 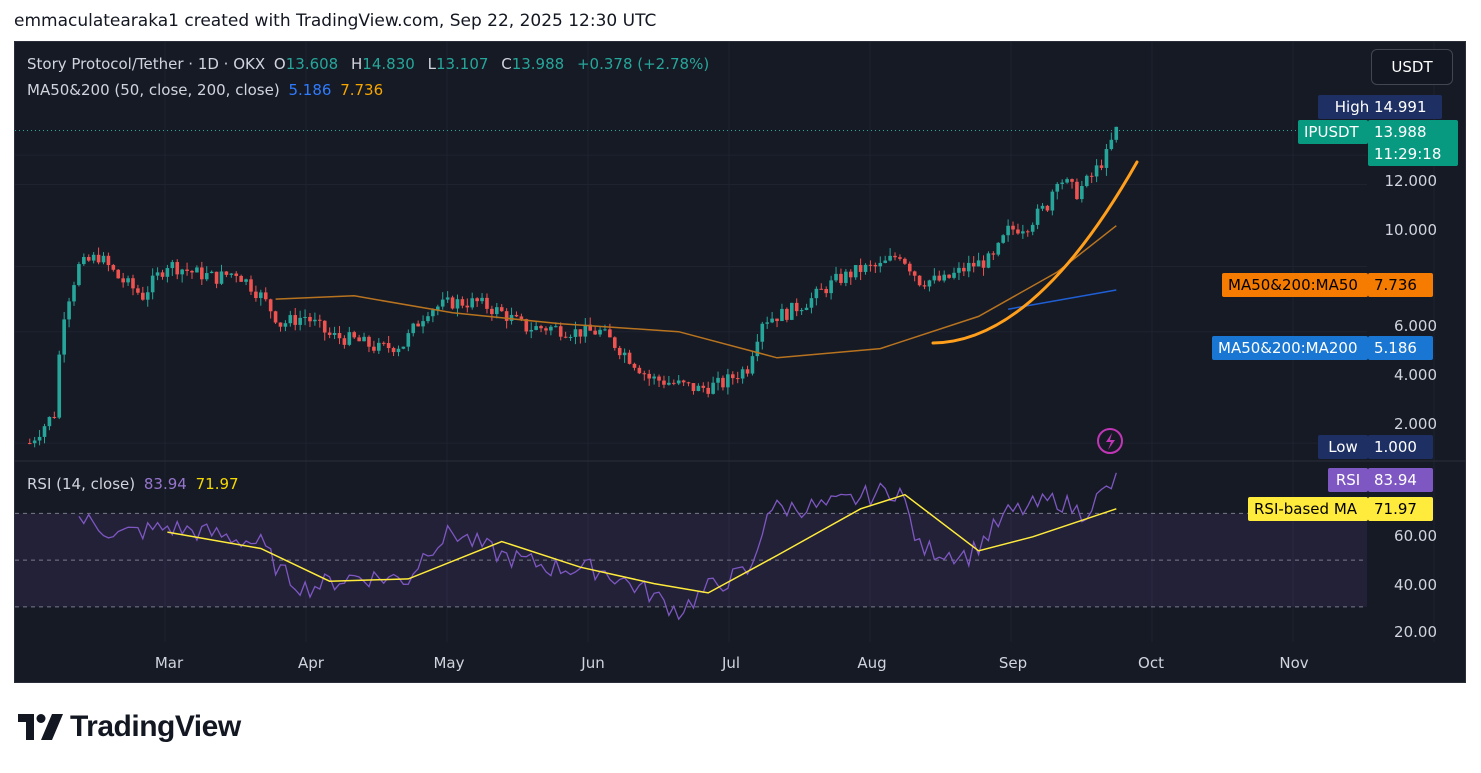 I want to click on tradingview-logo-icon, so click(x=40, y=727).